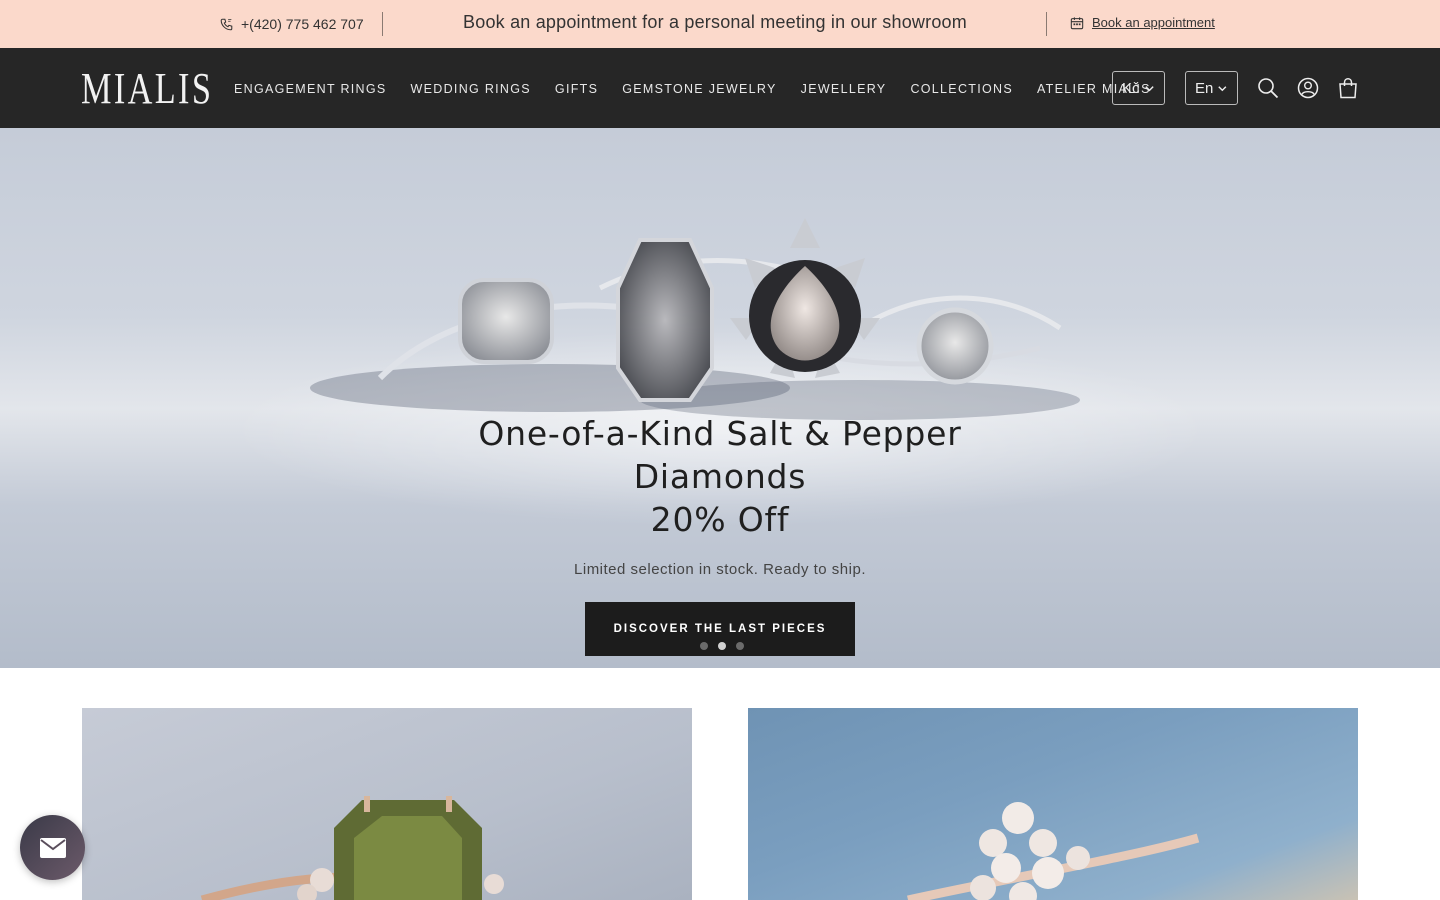  I want to click on currency-select: Kč, so click(1138, 88).